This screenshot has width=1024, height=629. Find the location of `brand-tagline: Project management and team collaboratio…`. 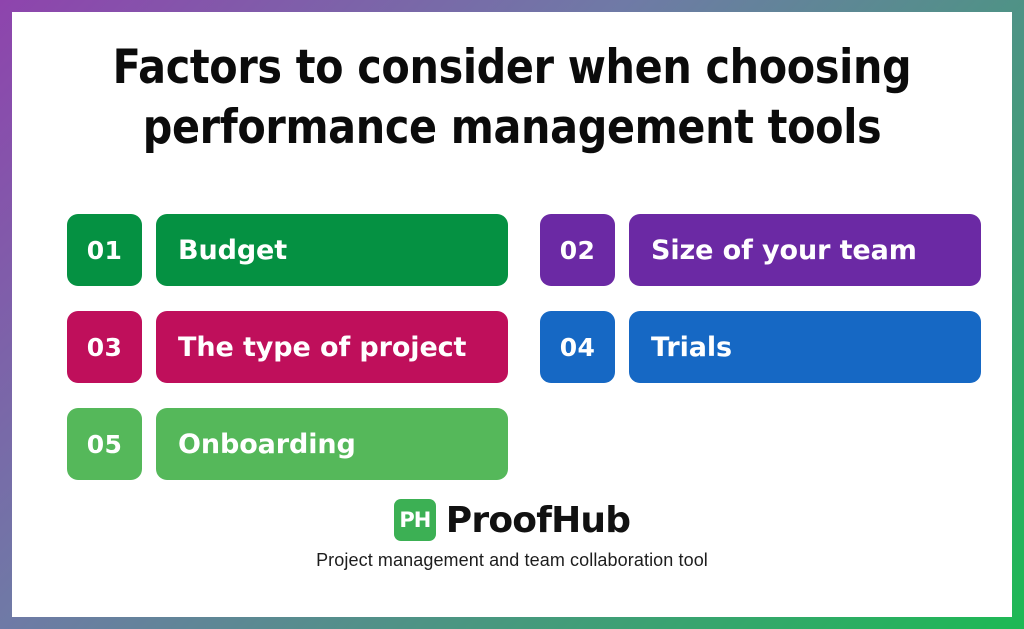

brand-tagline: Project management and team collaboratio… is located at coordinates (512, 560).